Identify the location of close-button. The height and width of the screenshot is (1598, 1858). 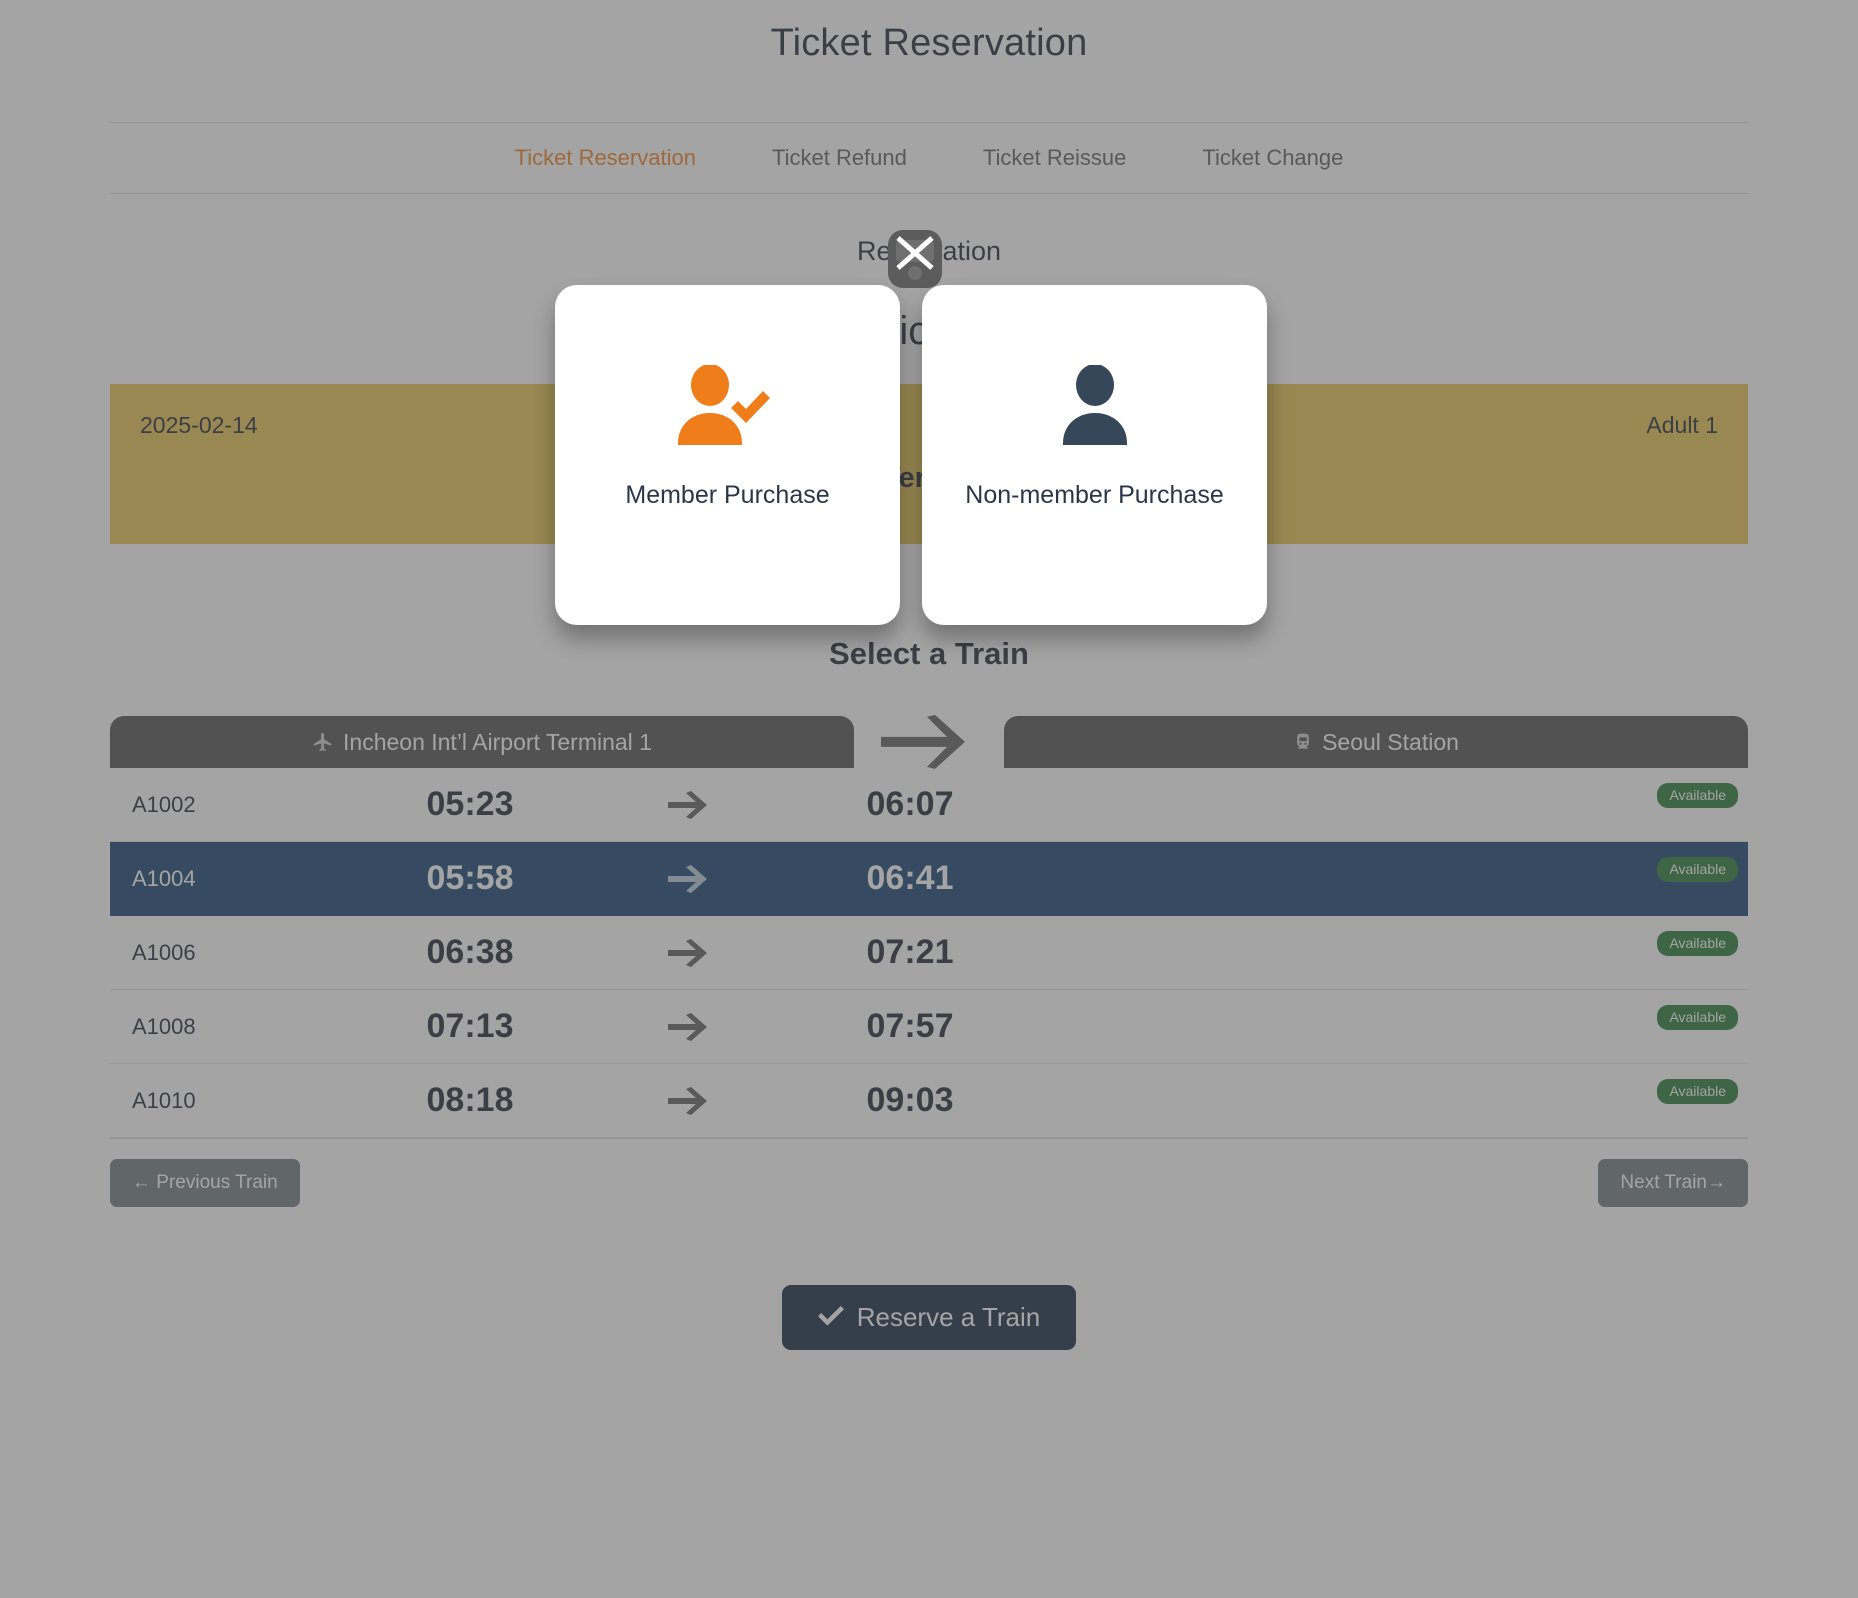
(915, 259).